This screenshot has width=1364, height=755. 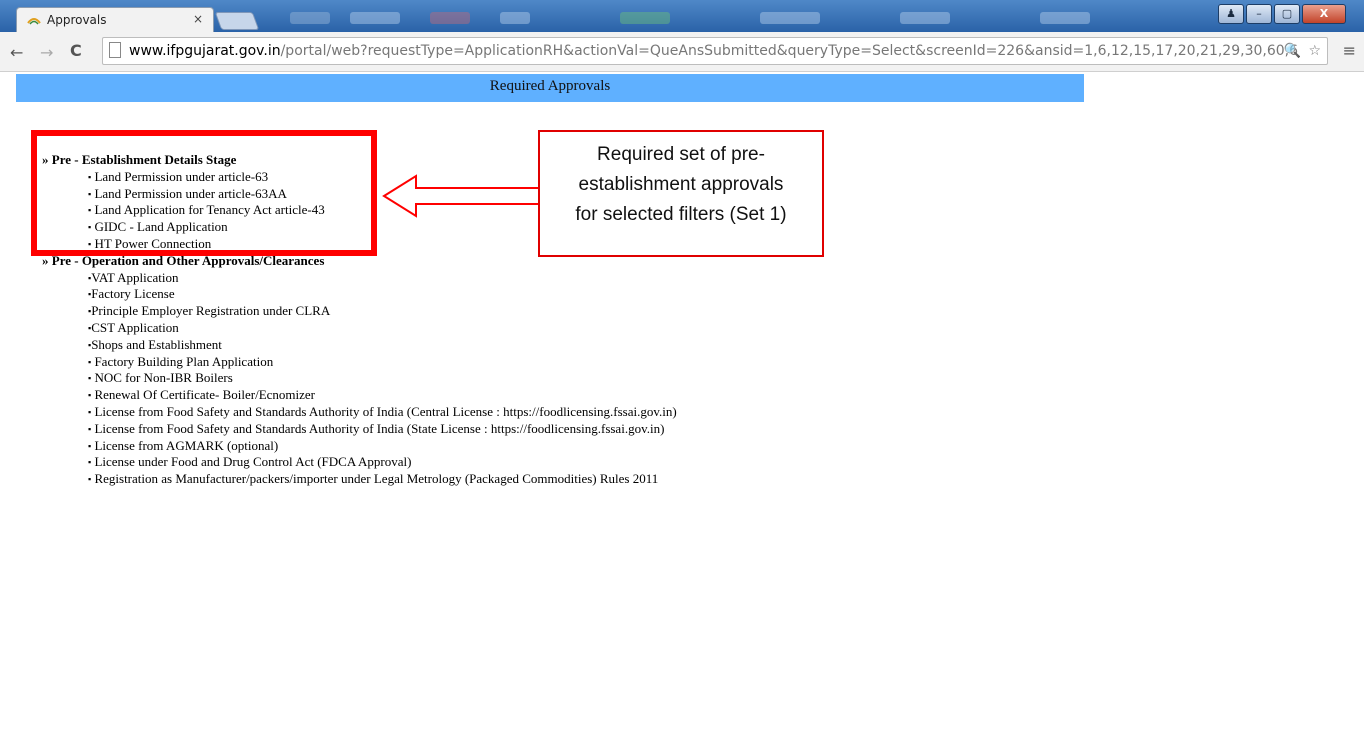 I want to click on page-title: Required Approvals, so click(x=550, y=88).